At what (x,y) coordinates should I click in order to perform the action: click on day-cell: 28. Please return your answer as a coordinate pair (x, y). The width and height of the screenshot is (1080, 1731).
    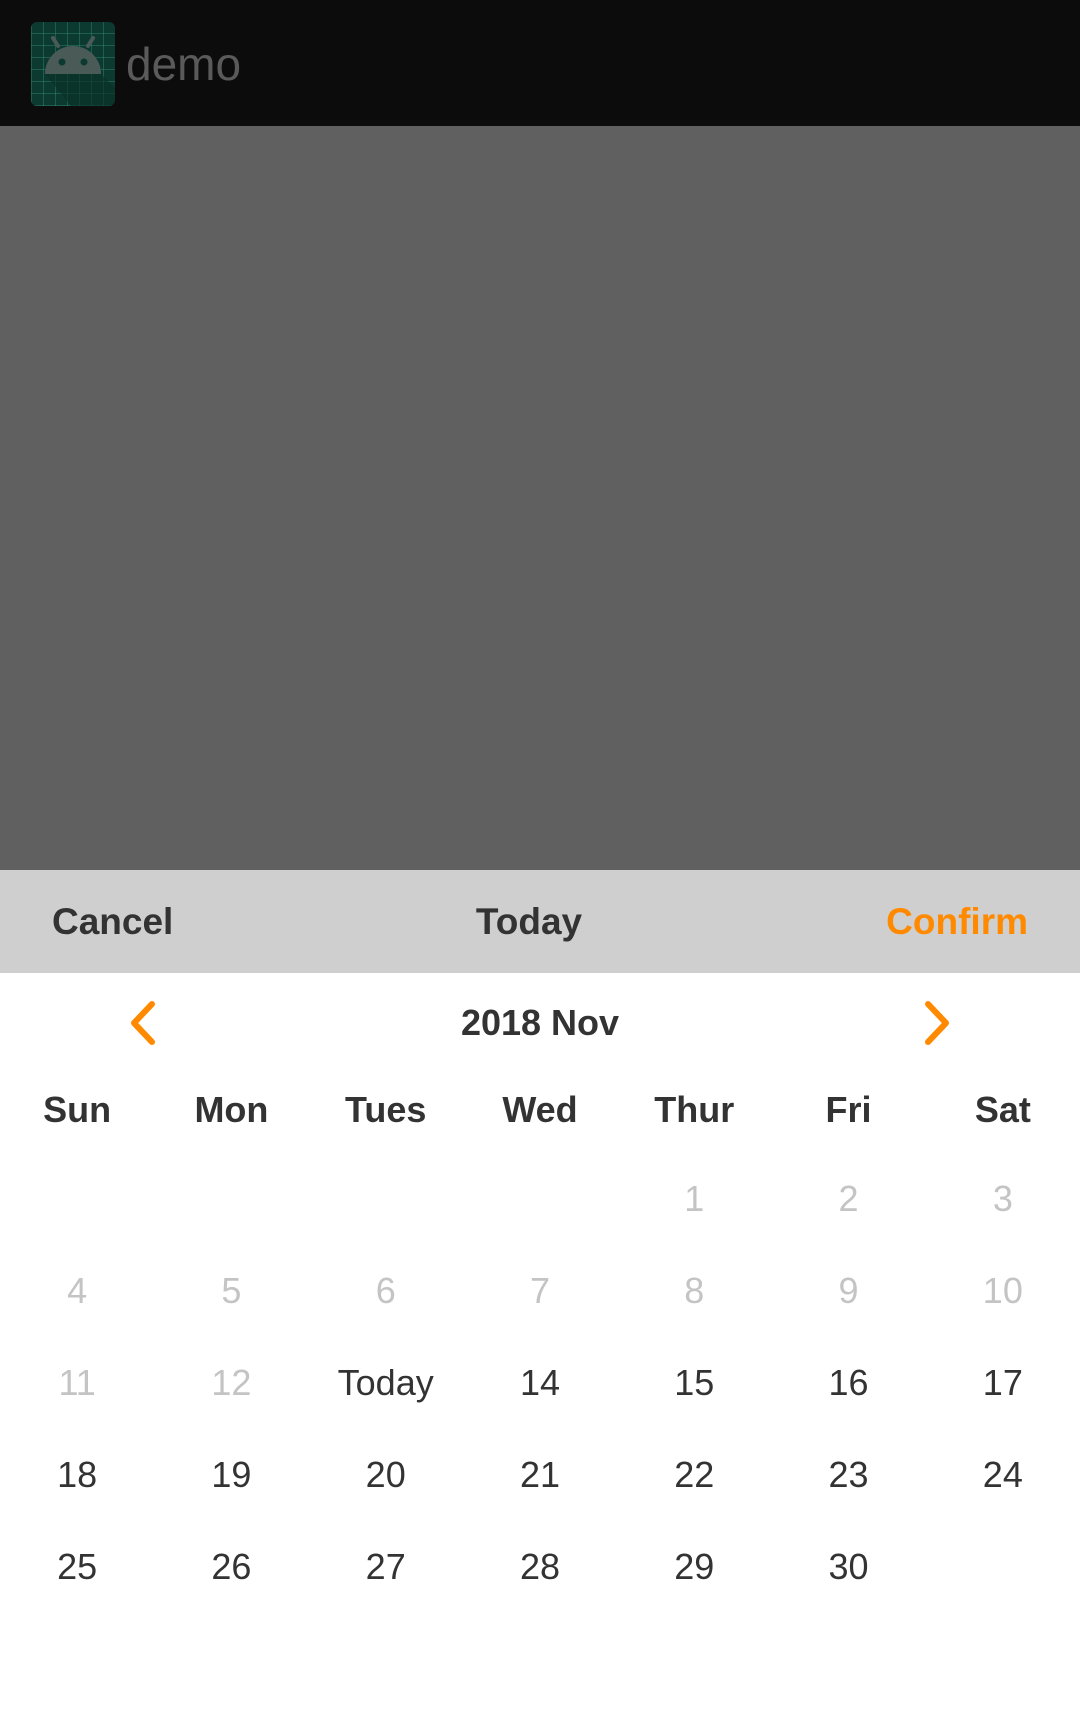
    Looking at the image, I should click on (540, 1567).